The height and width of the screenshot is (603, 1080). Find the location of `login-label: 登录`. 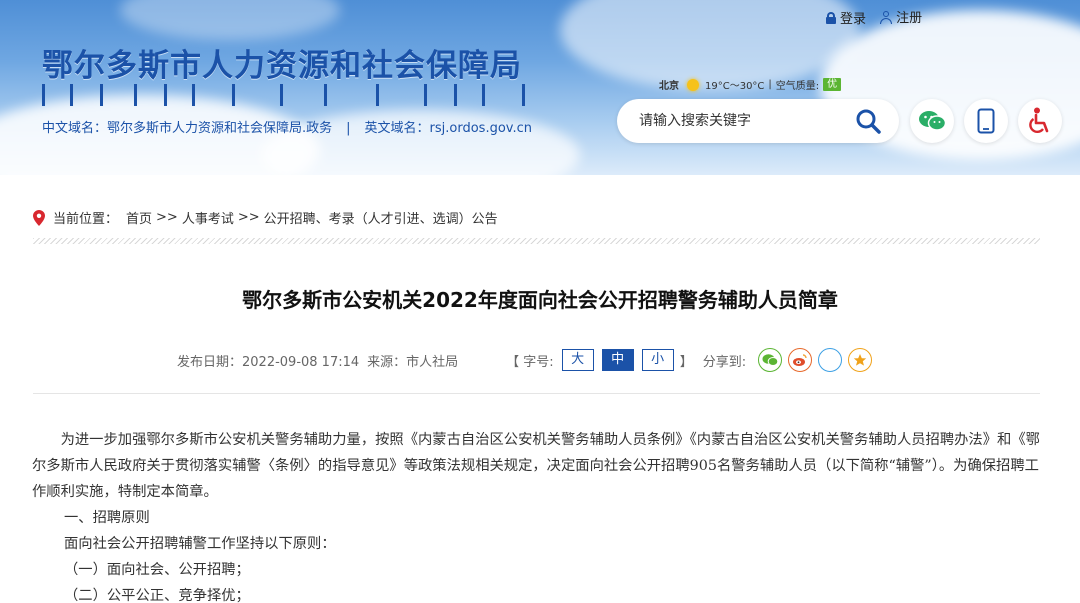

login-label: 登录 is located at coordinates (853, 19).